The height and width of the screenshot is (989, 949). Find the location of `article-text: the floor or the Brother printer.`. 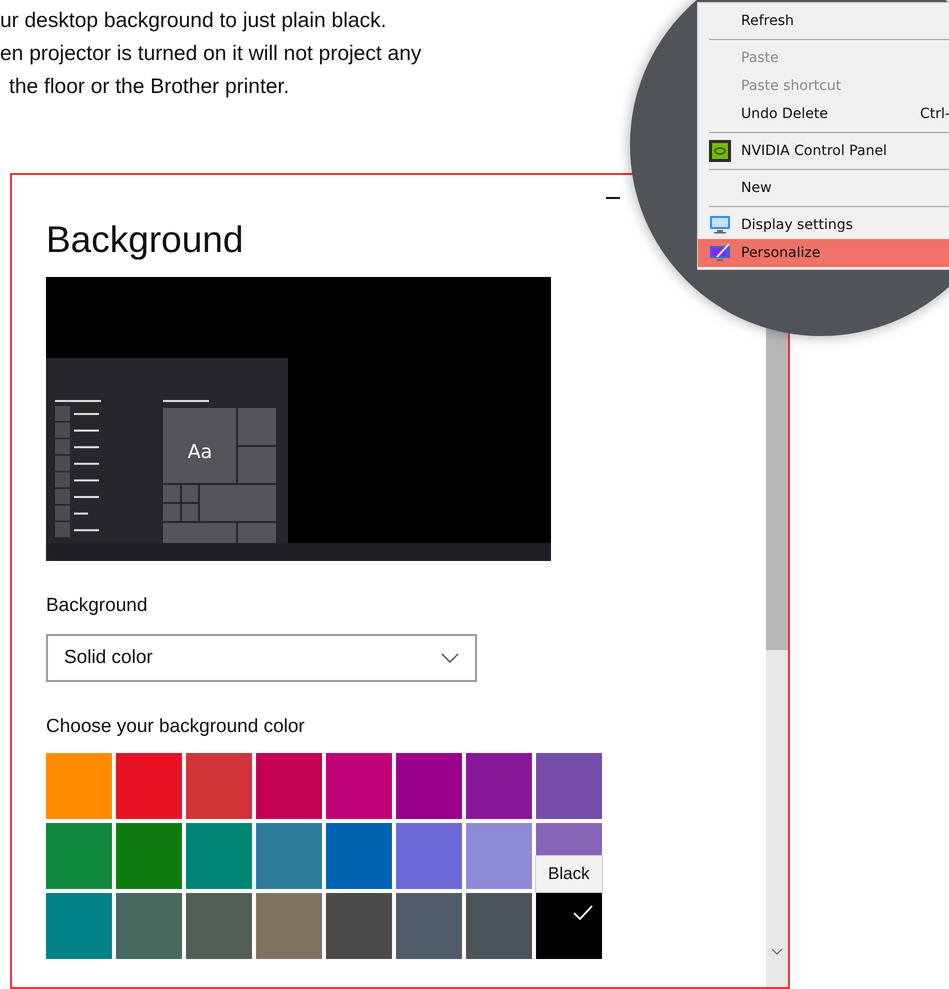

article-text: the floor or the Brother printer. is located at coordinates (149, 87).